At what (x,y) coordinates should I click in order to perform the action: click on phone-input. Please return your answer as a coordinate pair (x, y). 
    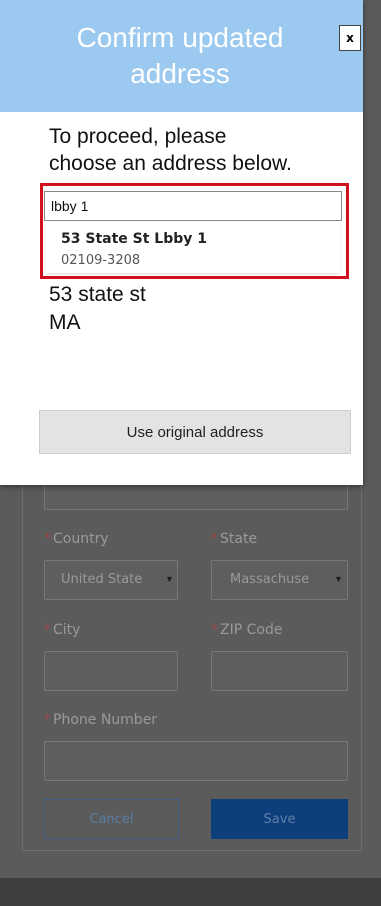
    Looking at the image, I should click on (196, 761).